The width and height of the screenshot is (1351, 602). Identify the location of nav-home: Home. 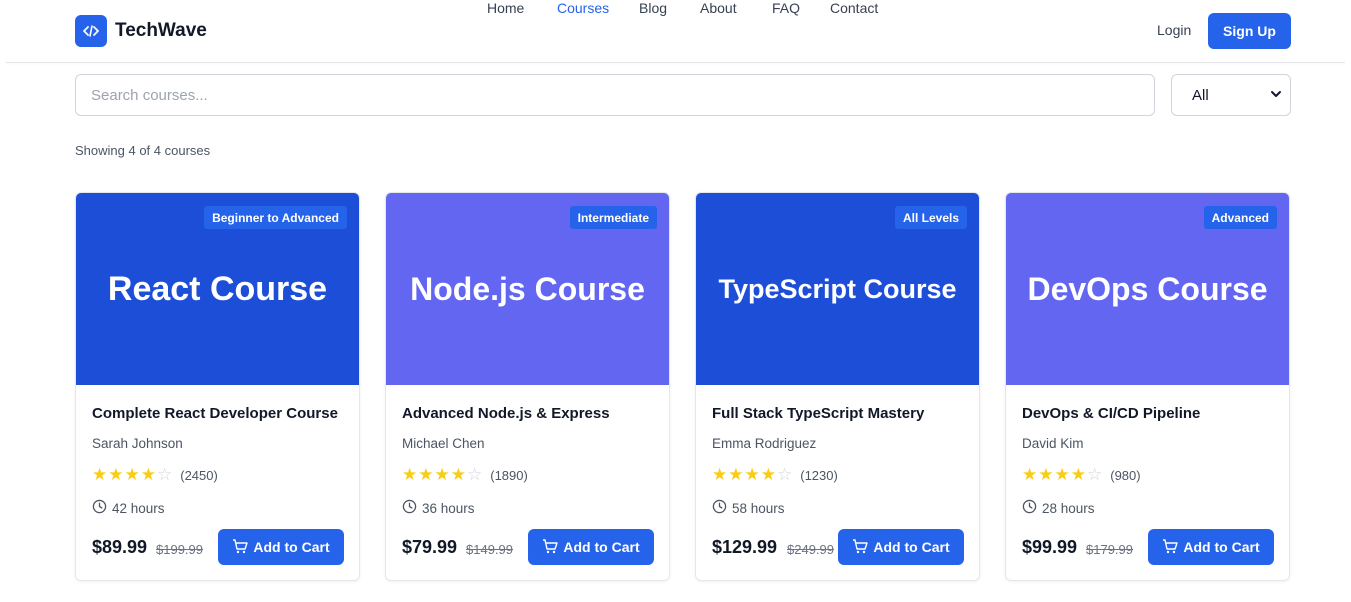
(505, 8).